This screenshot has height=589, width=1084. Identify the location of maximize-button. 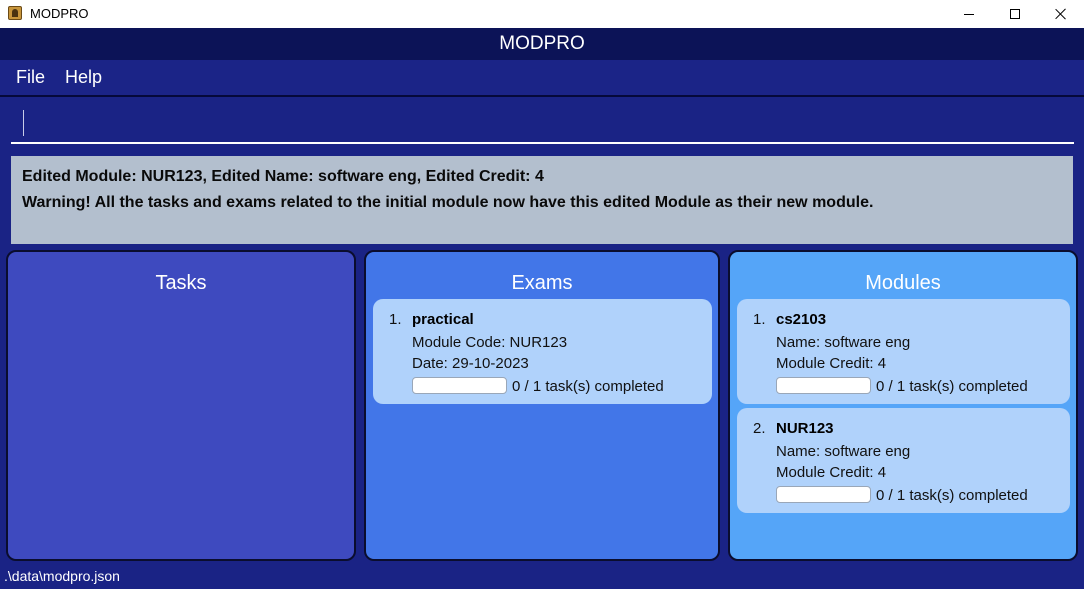
(1015, 14).